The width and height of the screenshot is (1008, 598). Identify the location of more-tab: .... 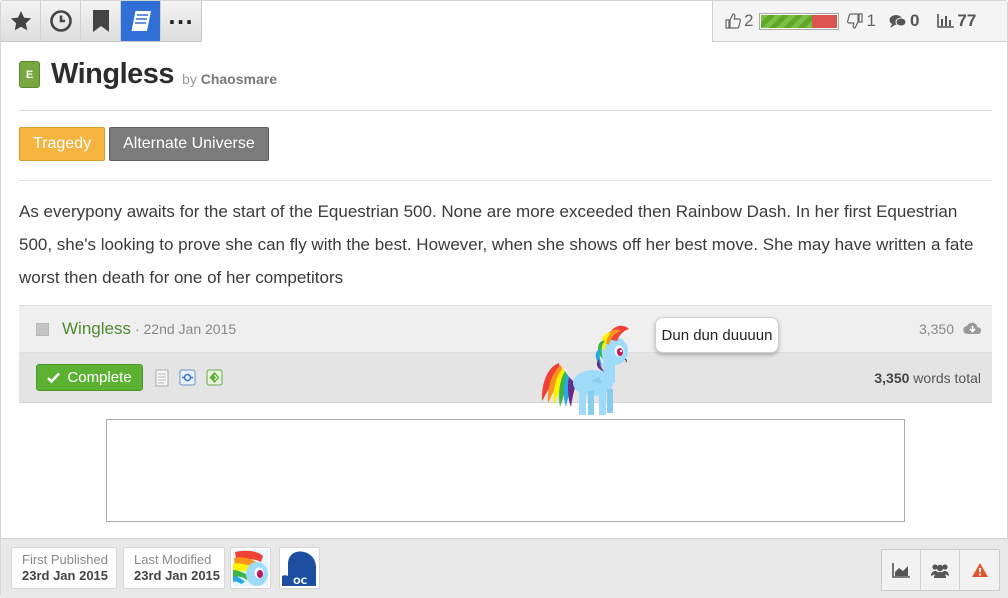
(181, 21).